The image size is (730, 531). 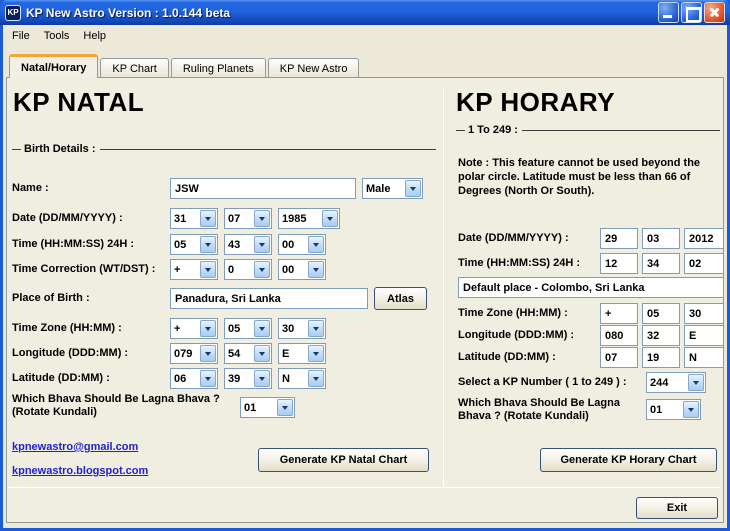 What do you see at coordinates (288, 329) in the screenshot?
I see `combo-value: 30` at bounding box center [288, 329].